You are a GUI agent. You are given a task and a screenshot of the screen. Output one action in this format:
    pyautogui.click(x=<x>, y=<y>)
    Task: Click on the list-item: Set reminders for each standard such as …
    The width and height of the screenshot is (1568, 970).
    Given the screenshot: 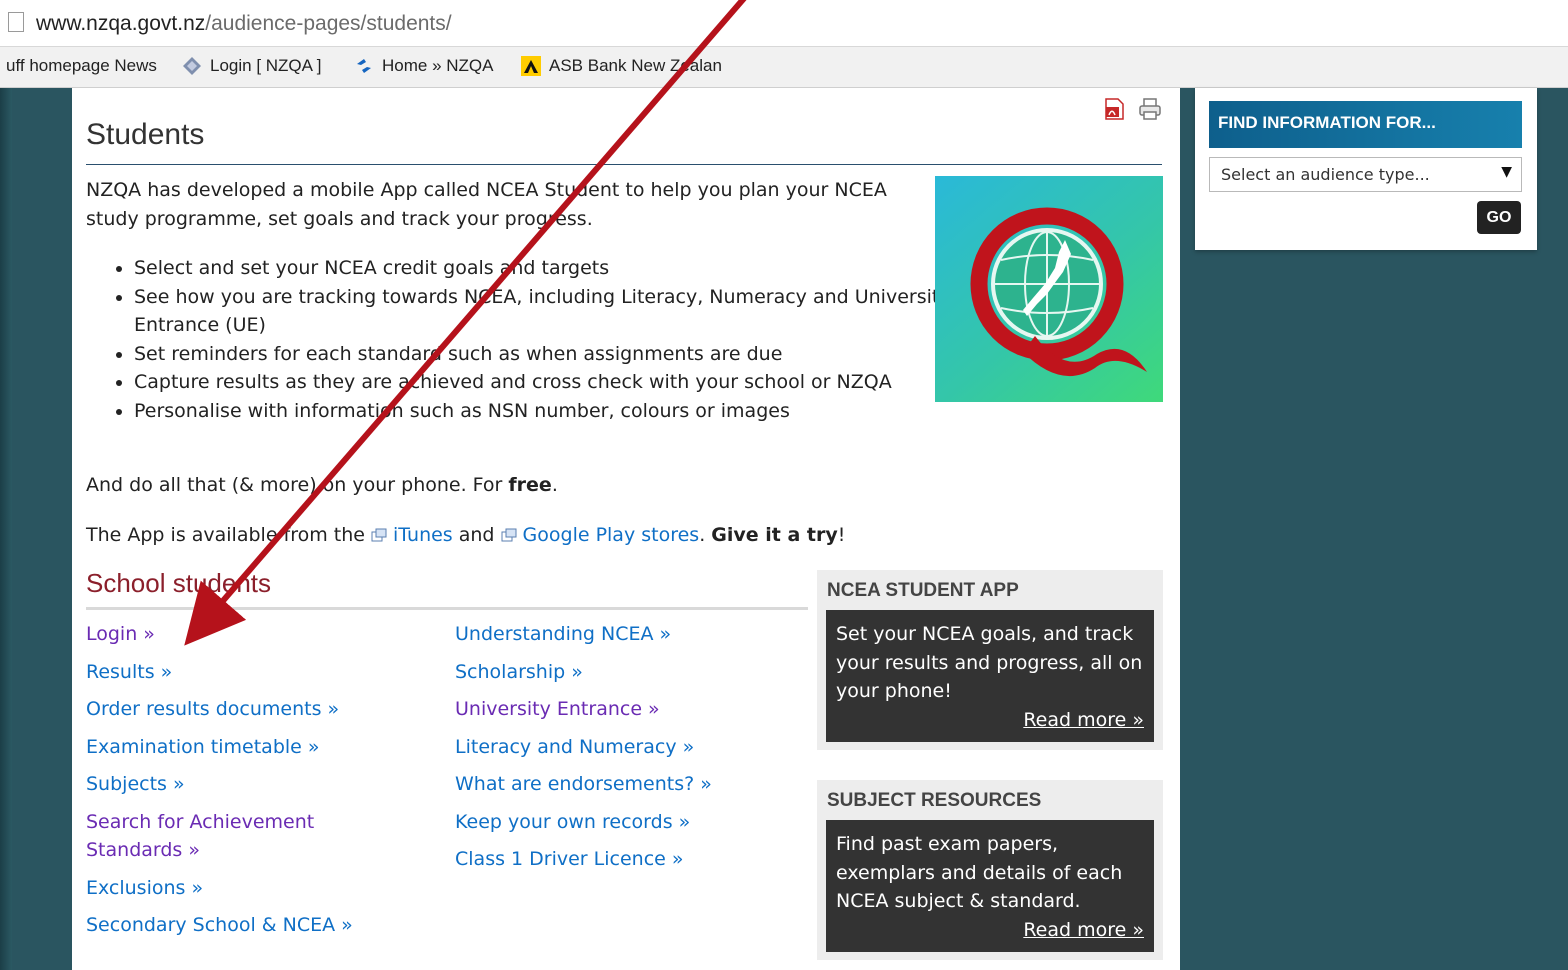 What is the action you would take?
    pyautogui.click(x=544, y=354)
    